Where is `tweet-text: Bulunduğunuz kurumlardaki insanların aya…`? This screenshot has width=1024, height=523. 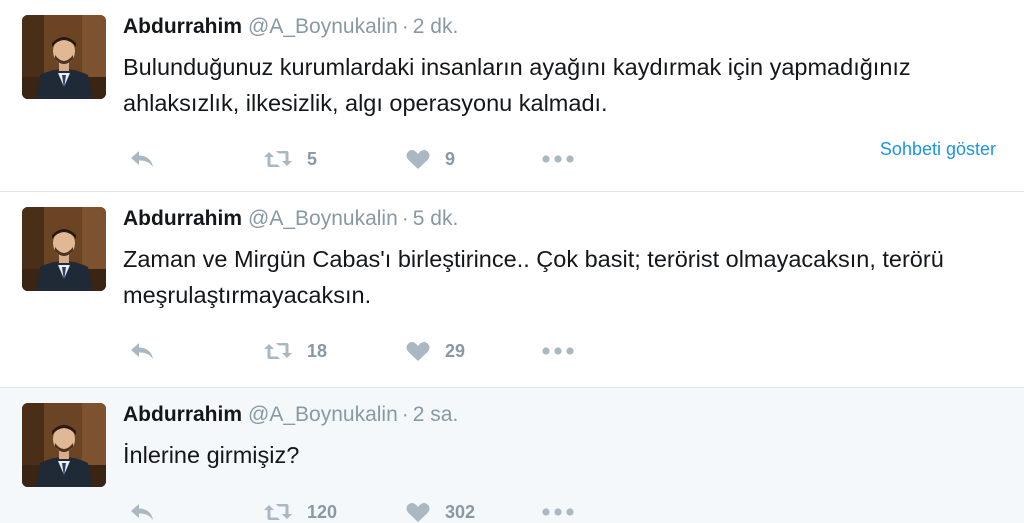 tweet-text: Bulunduğunuz kurumlardaki insanların aya… is located at coordinates (517, 85).